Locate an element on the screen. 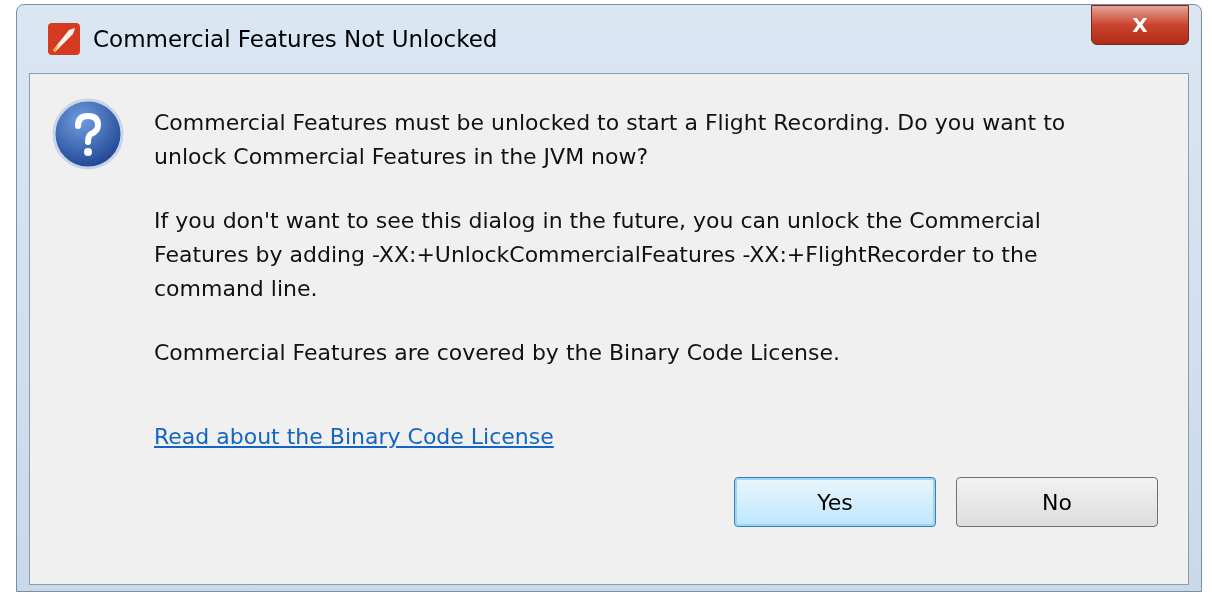 Image resolution: width=1212 pixels, height=596 pixels. question-icon is located at coordinates (88, 134).